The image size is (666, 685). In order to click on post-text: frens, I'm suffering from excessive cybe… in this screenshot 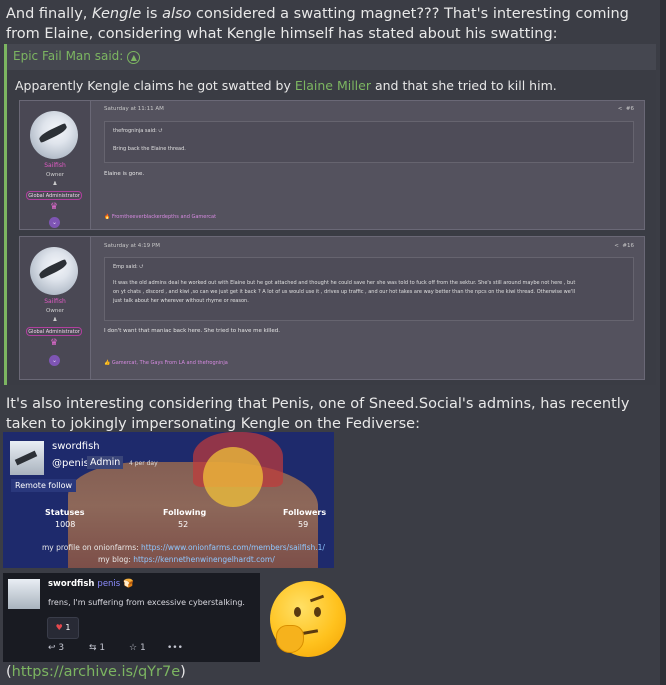, I will do `click(146, 602)`.